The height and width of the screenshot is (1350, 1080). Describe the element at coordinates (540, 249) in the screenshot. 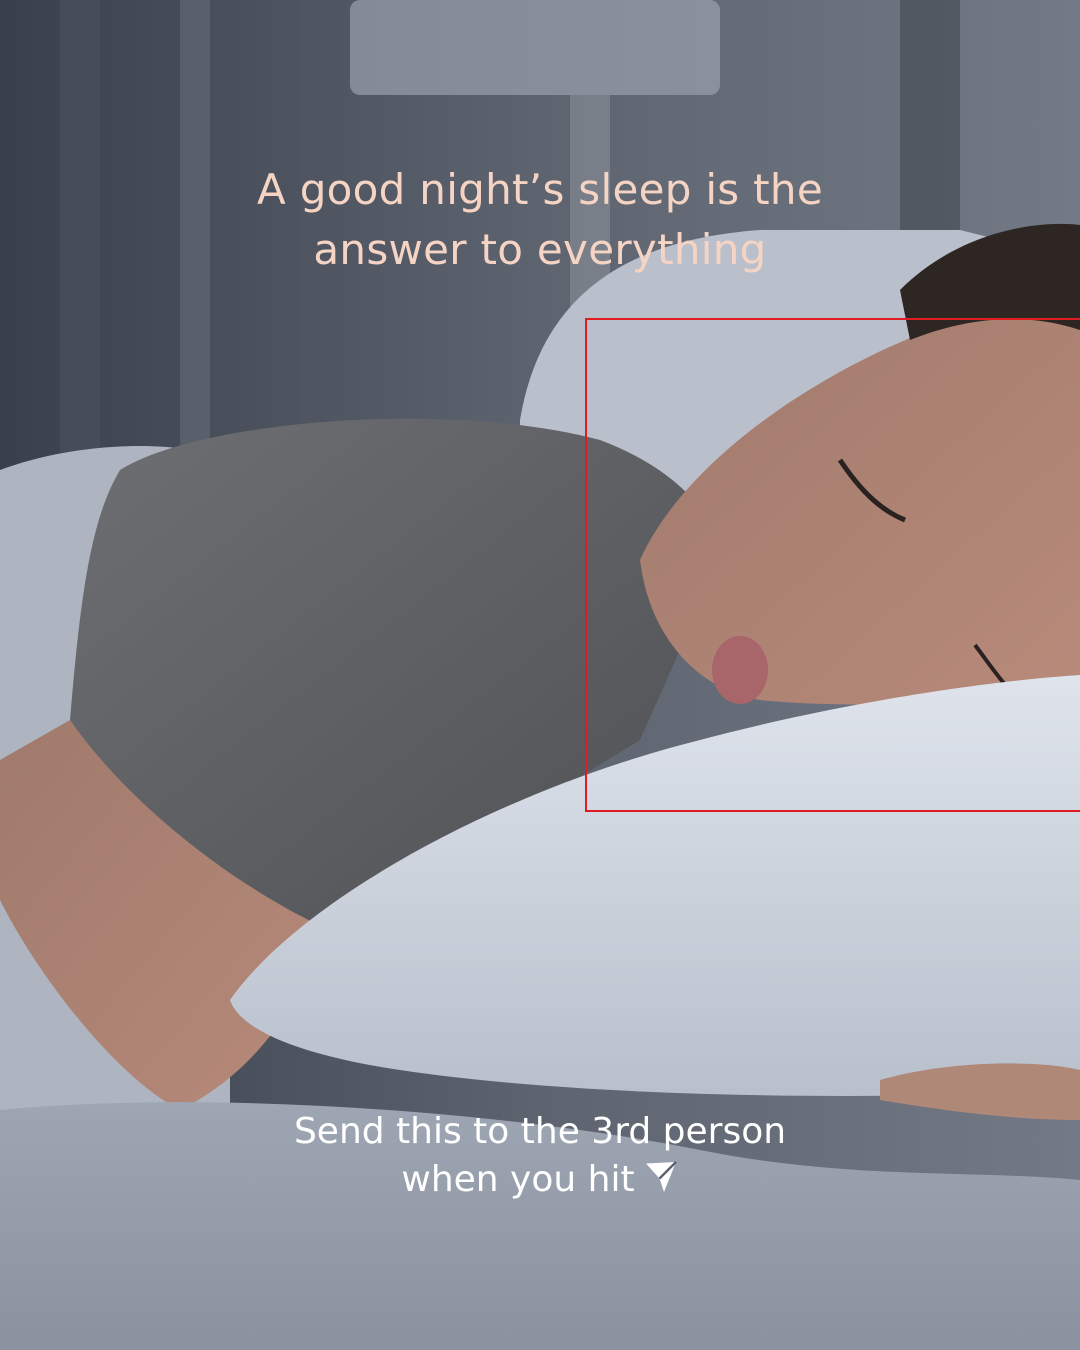

I see `headline-line-2: answer to everything` at that location.